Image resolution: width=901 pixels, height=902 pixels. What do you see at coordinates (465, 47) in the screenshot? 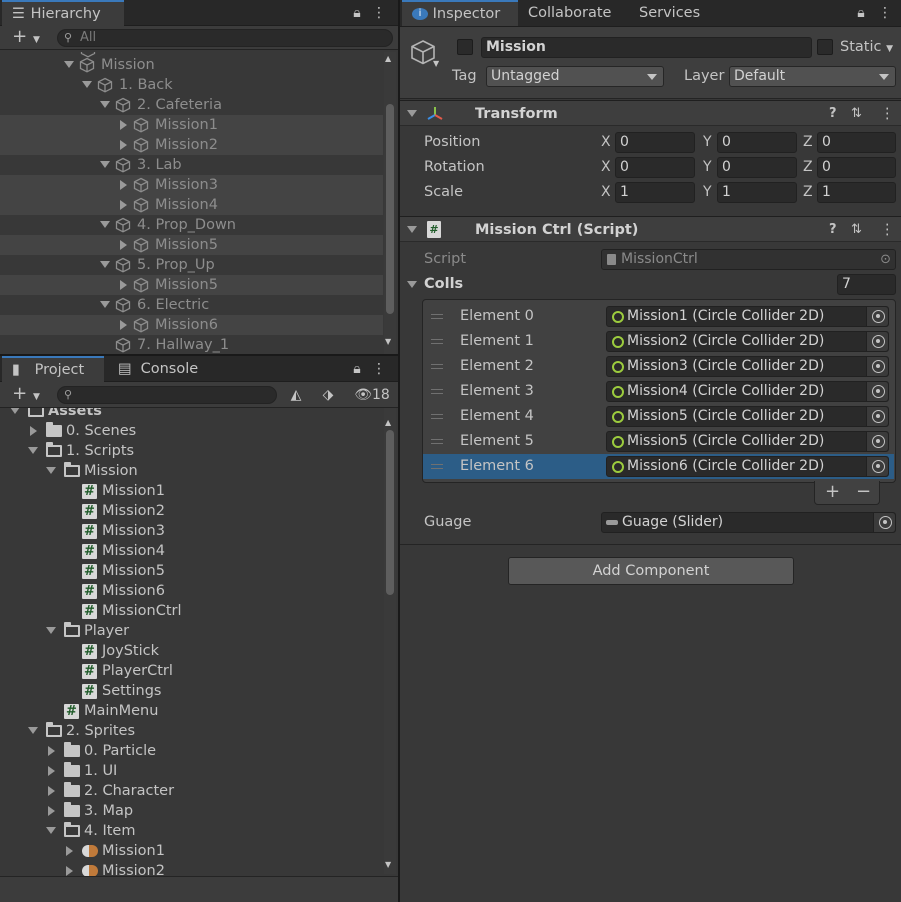
I see `active-checkbox` at bounding box center [465, 47].